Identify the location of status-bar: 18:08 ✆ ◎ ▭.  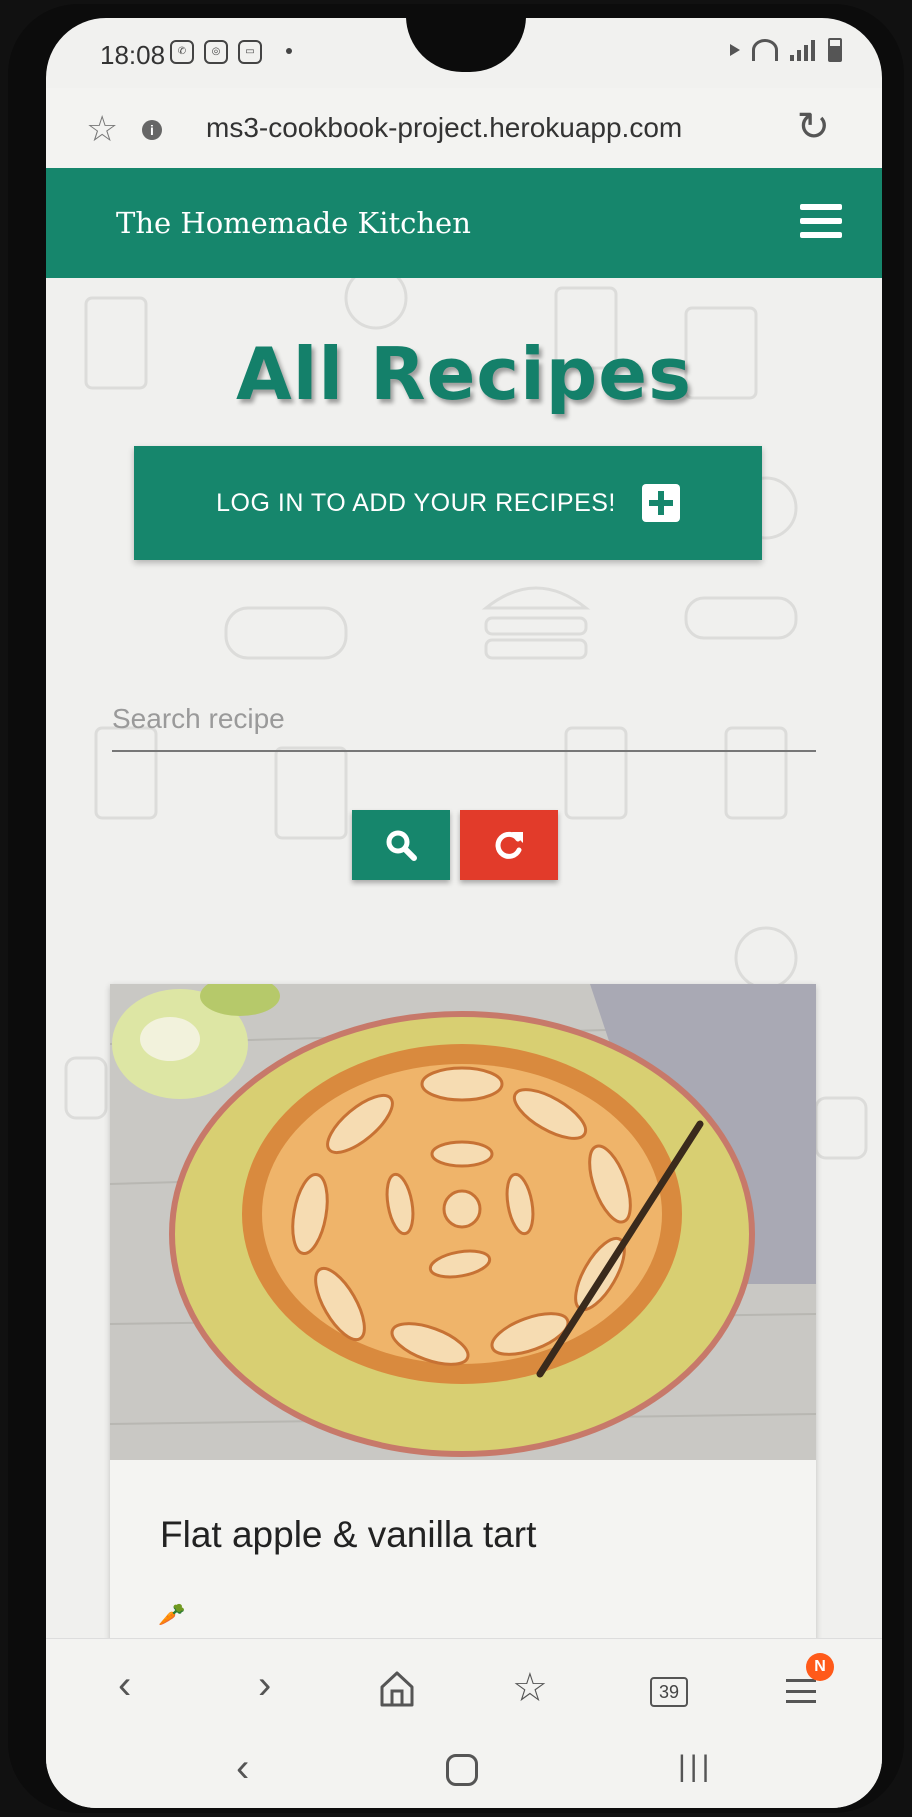
(464, 53).